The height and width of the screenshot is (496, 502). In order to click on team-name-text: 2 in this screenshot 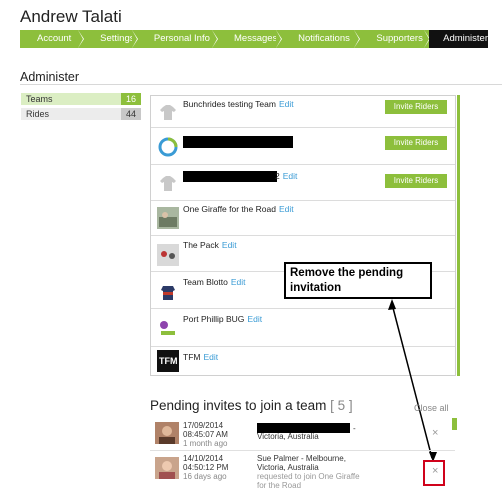, I will do `click(277, 176)`.